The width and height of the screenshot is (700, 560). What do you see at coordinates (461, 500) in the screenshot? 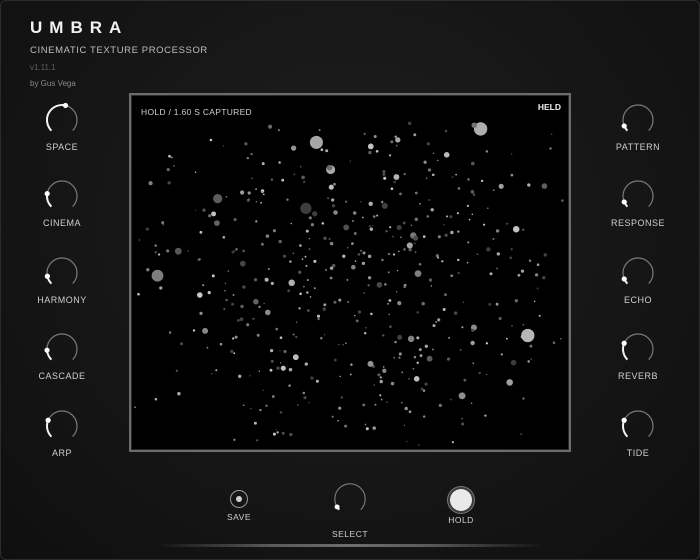
I see `hold-button` at bounding box center [461, 500].